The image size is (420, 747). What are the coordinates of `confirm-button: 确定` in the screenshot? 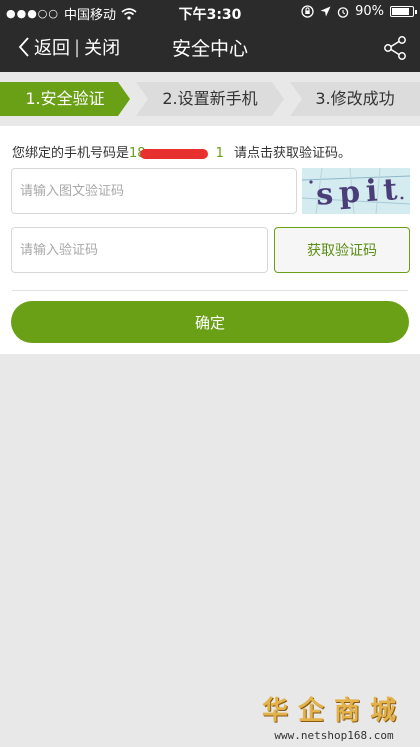 It's located at (210, 322).